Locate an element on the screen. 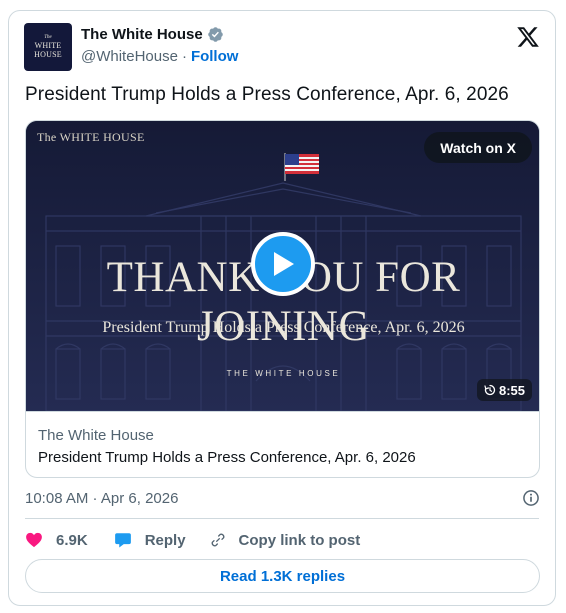 The width and height of the screenshot is (566, 613). copy-link-label: Copy link to post is located at coordinates (299, 540).